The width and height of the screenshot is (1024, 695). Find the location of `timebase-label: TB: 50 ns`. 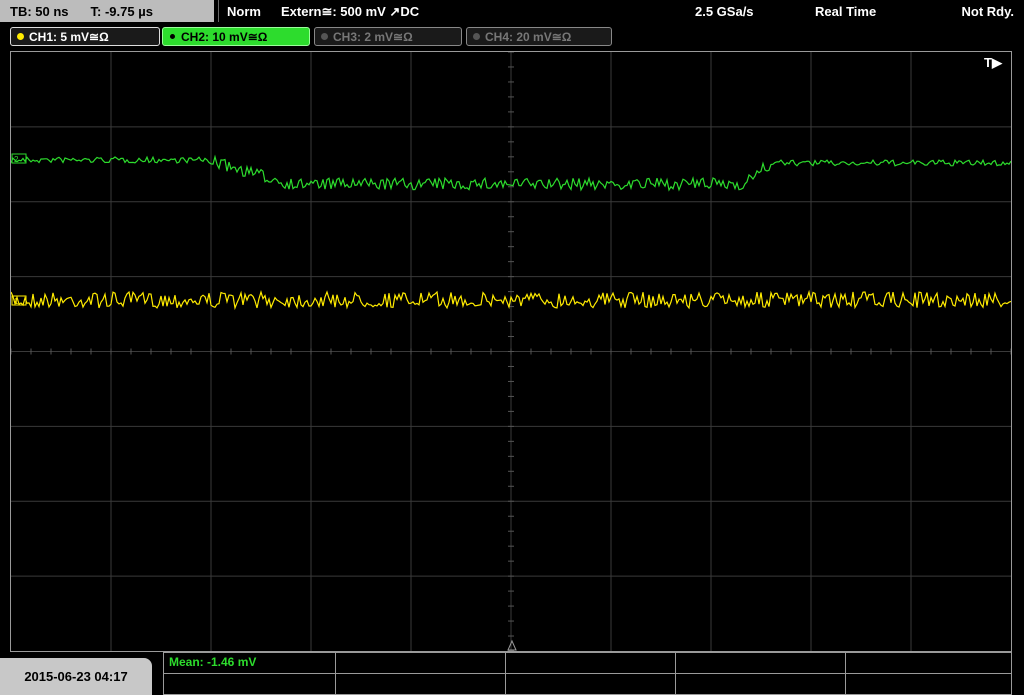

timebase-label: TB: 50 ns is located at coordinates (39, 11).